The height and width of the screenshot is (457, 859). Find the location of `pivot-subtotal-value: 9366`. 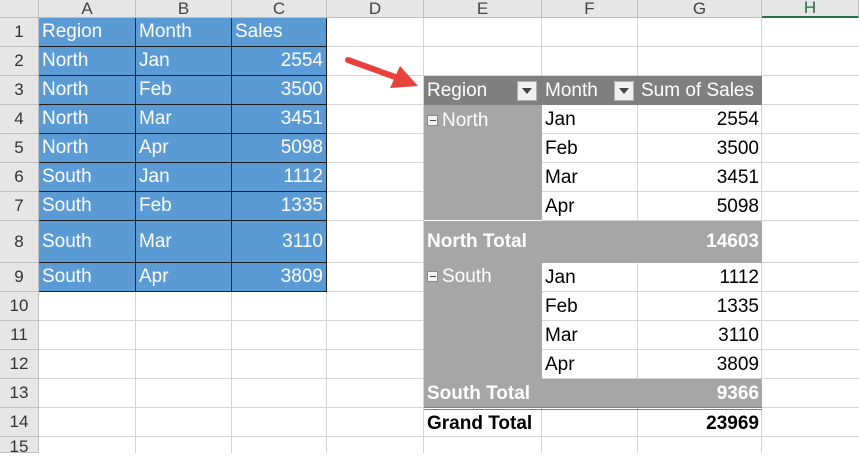

pivot-subtotal-value: 9366 is located at coordinates (700, 393).